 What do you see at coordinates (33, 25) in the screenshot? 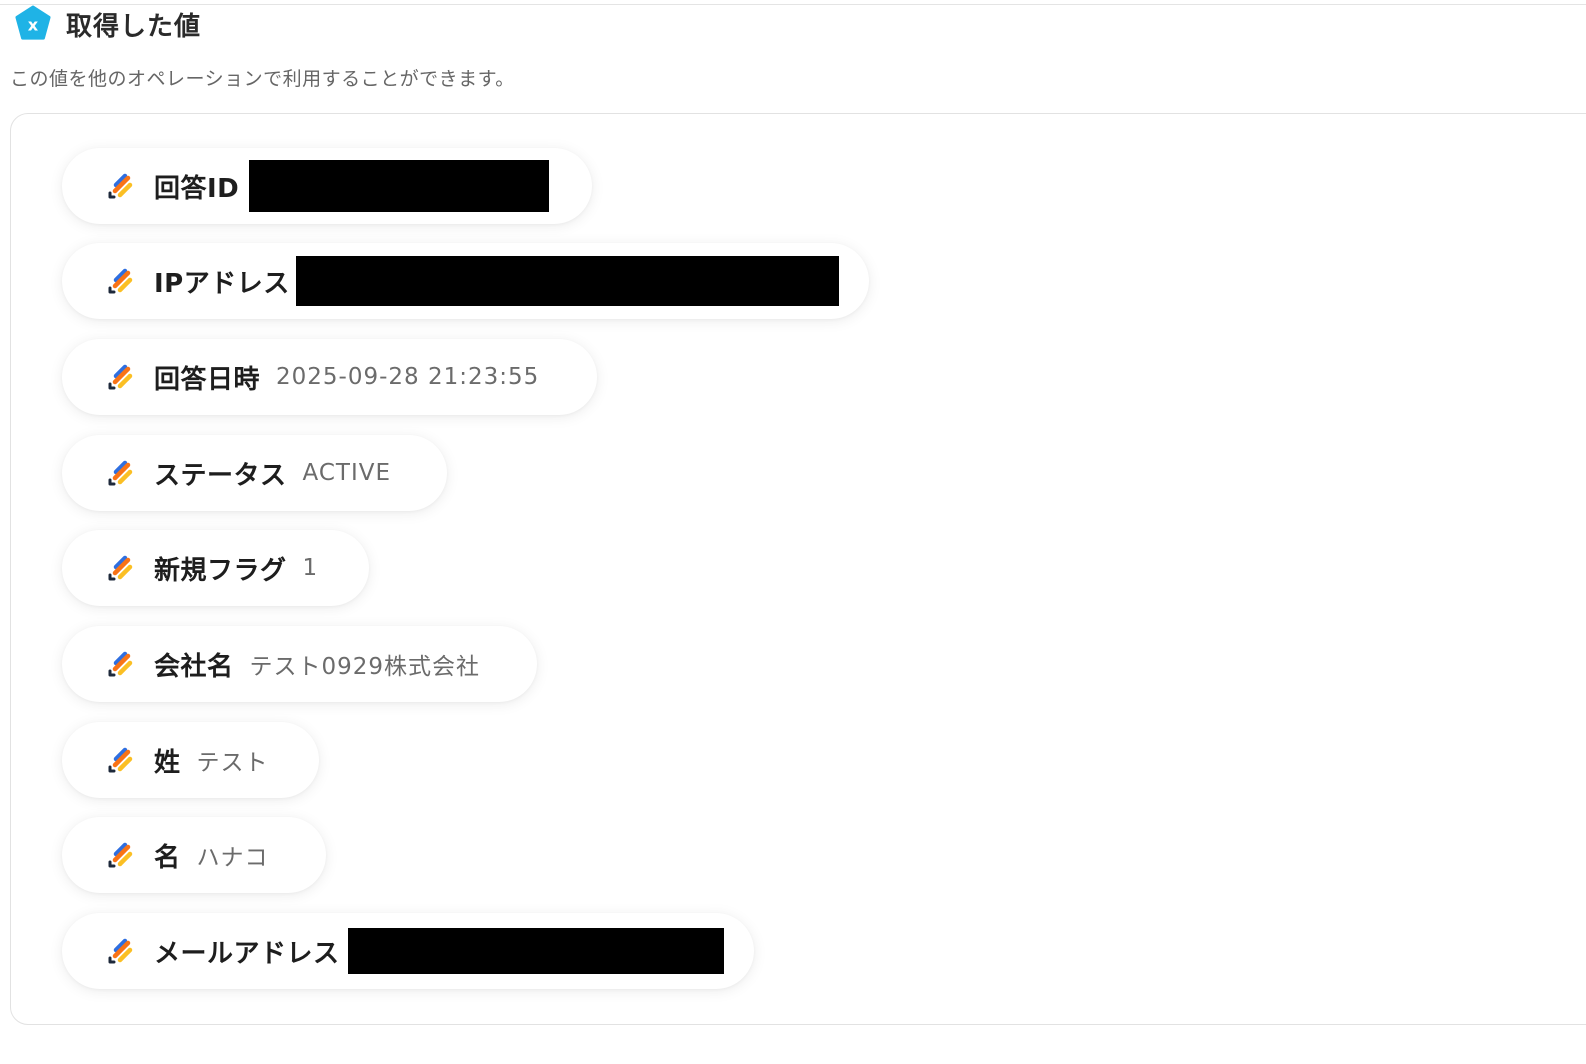
I see `svg-text: x` at bounding box center [33, 25].